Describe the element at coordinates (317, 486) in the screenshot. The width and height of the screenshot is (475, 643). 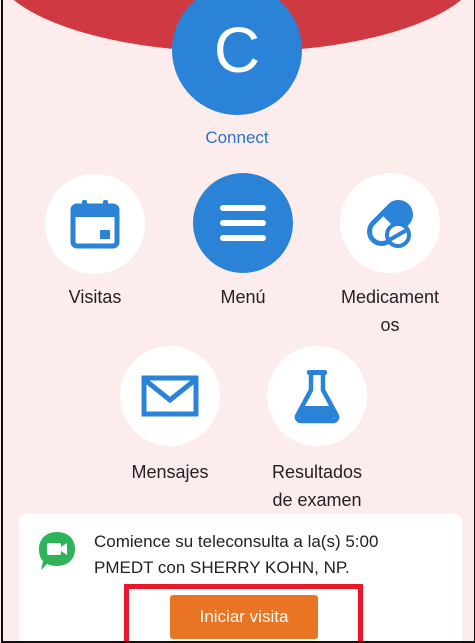
I see `resultados-label: Resultados de examen` at that location.